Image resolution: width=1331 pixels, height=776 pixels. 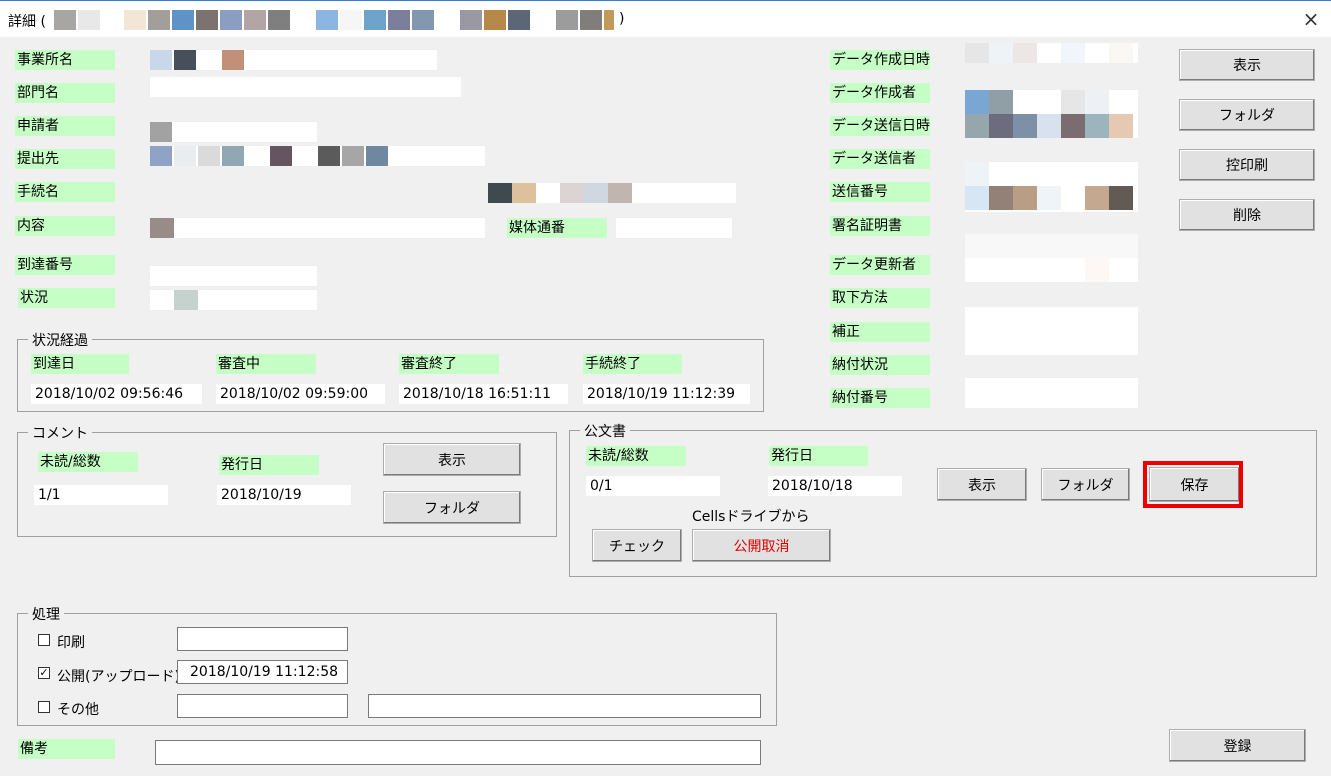 I want to click on label-created-at: データ作成日時, so click(x=880, y=60).